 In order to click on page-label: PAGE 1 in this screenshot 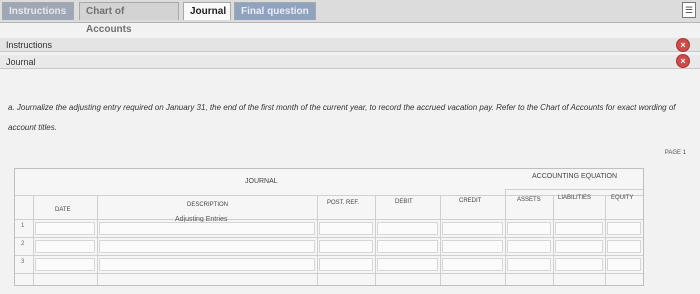, I will do `click(675, 153)`.